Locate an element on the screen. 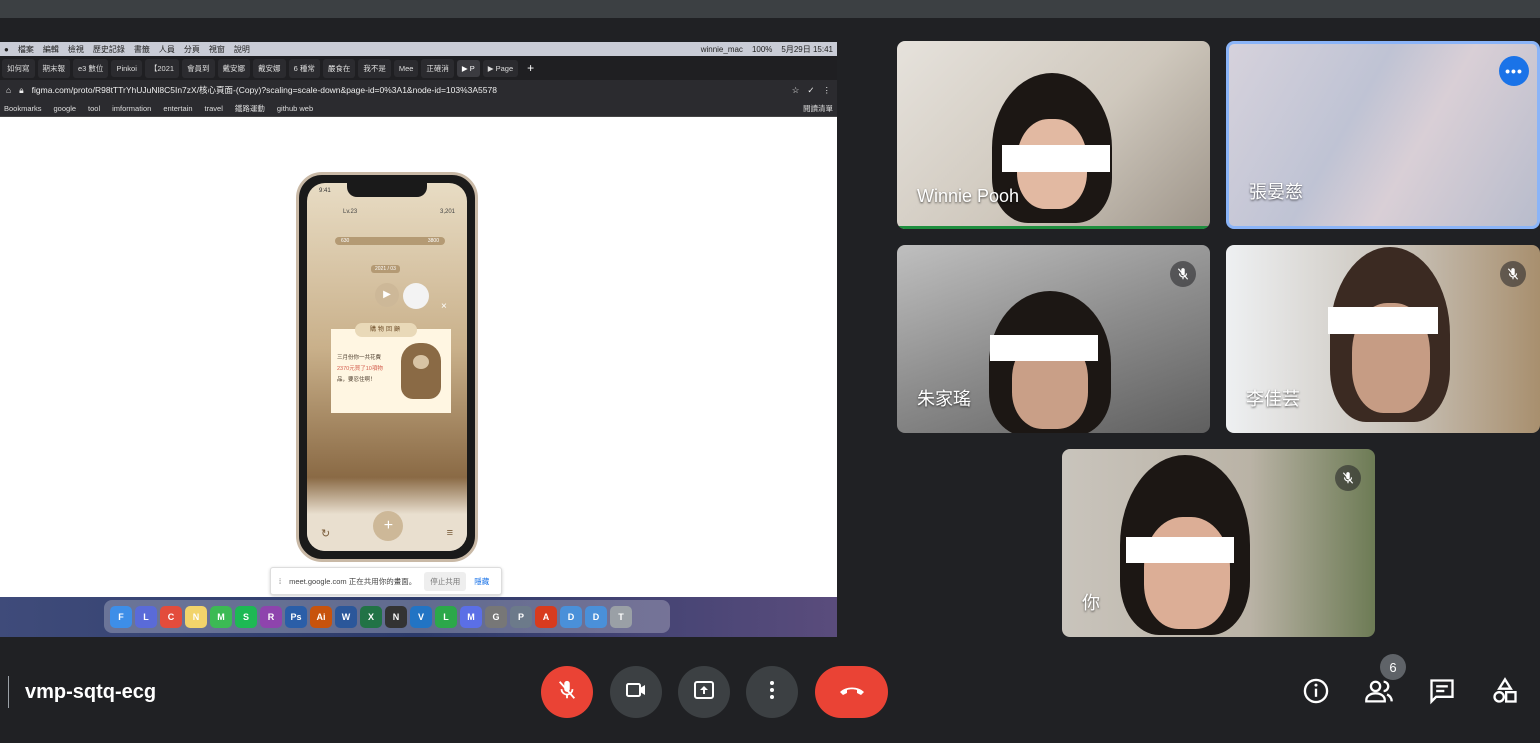 This screenshot has height=743, width=1540. new-tab-icon: + is located at coordinates (531, 68).